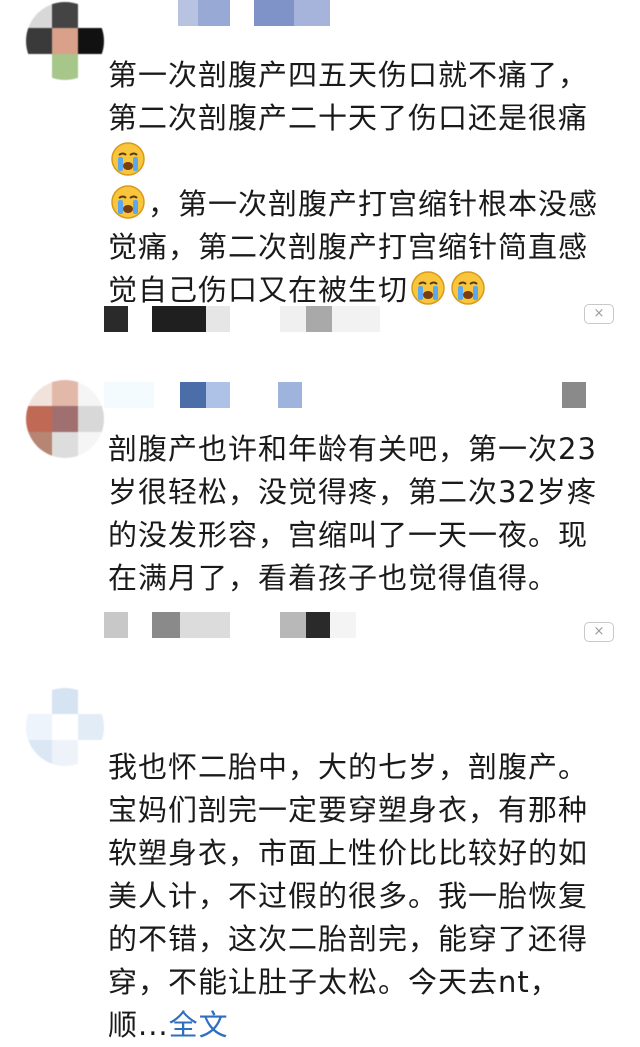  Describe the element at coordinates (574, 395) in the screenshot. I see `badge-blurred` at that location.